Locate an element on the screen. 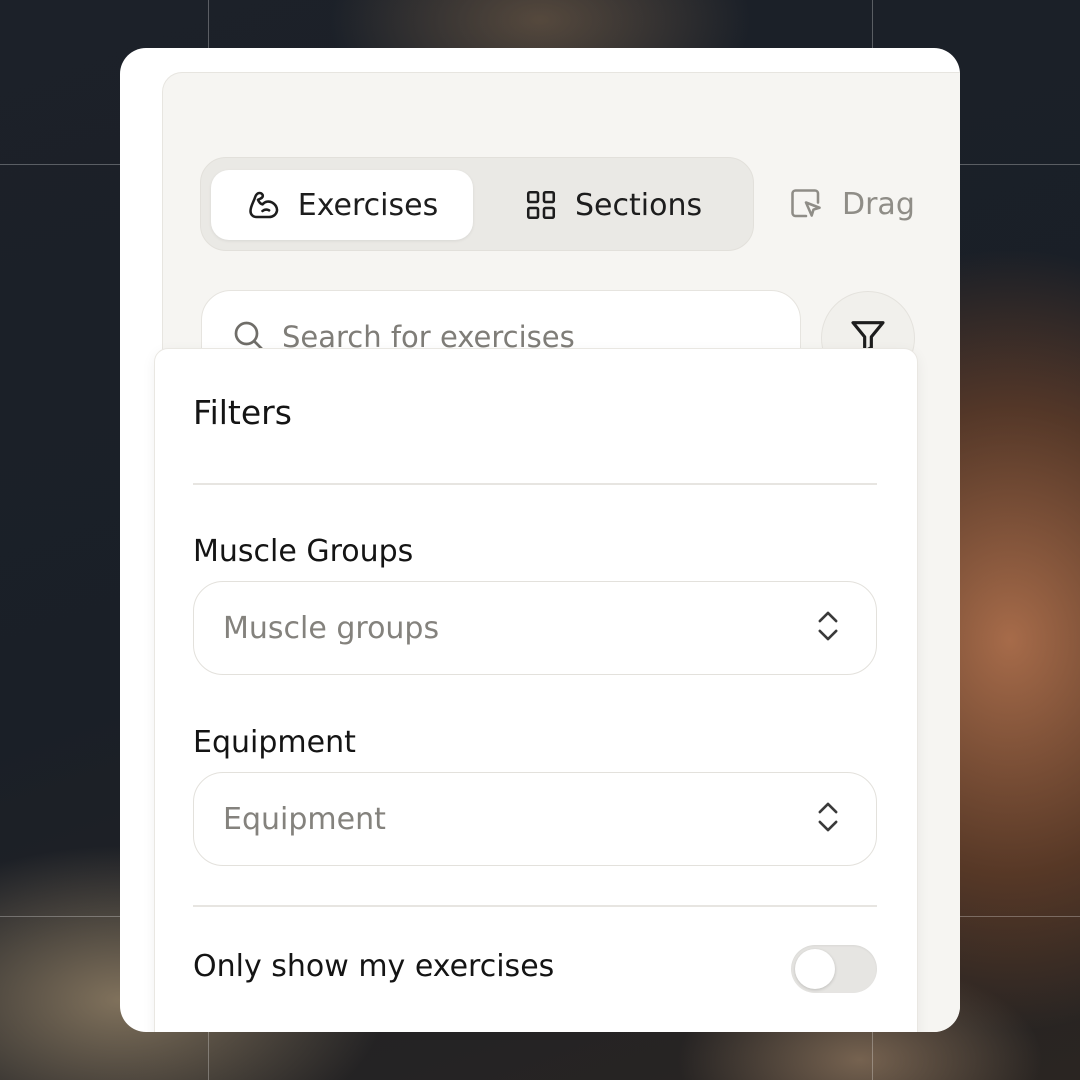 This screenshot has width=1080, height=1080. grid-icon is located at coordinates (541, 205).